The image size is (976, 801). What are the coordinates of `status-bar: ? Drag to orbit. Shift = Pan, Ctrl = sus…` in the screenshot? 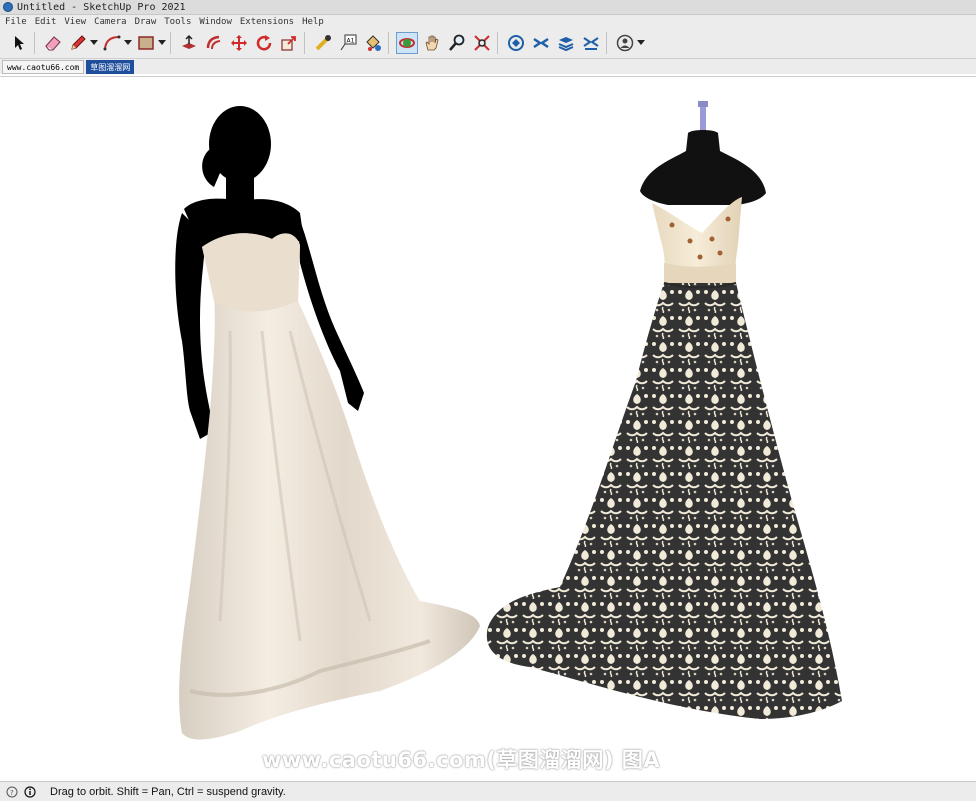 It's located at (488, 791).